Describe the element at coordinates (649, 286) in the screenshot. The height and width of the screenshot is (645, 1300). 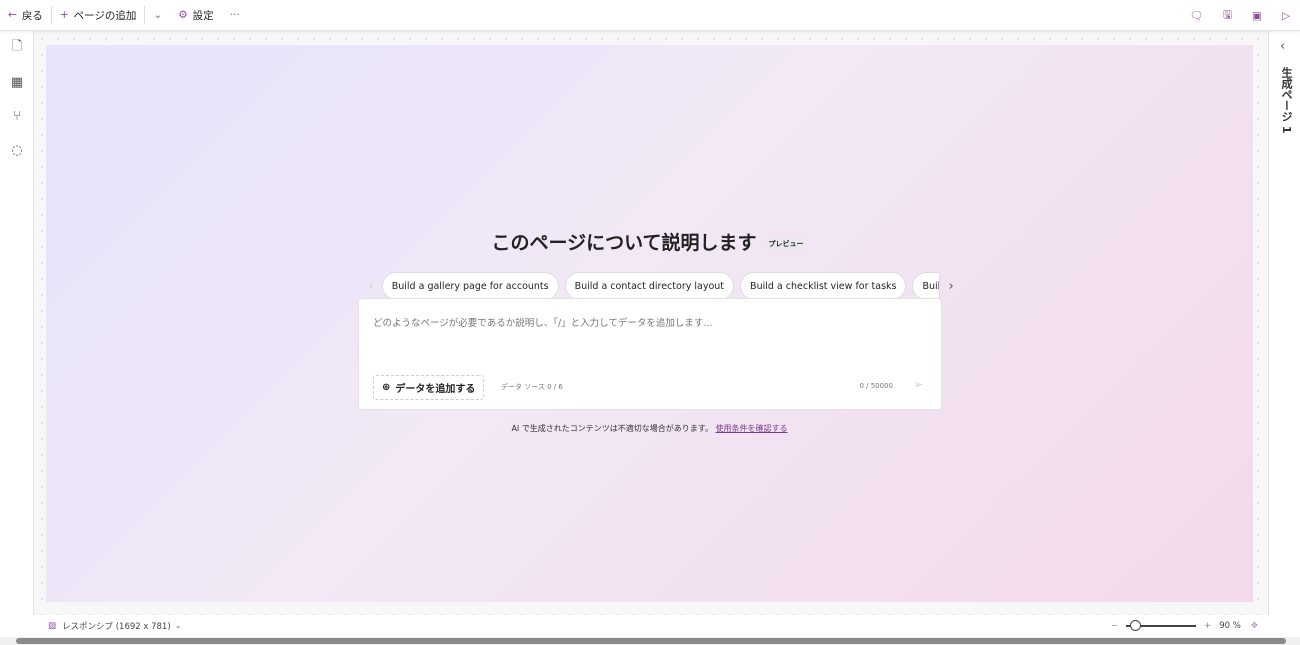
I see `suggestion-chip: Build a contact directory layout` at that location.